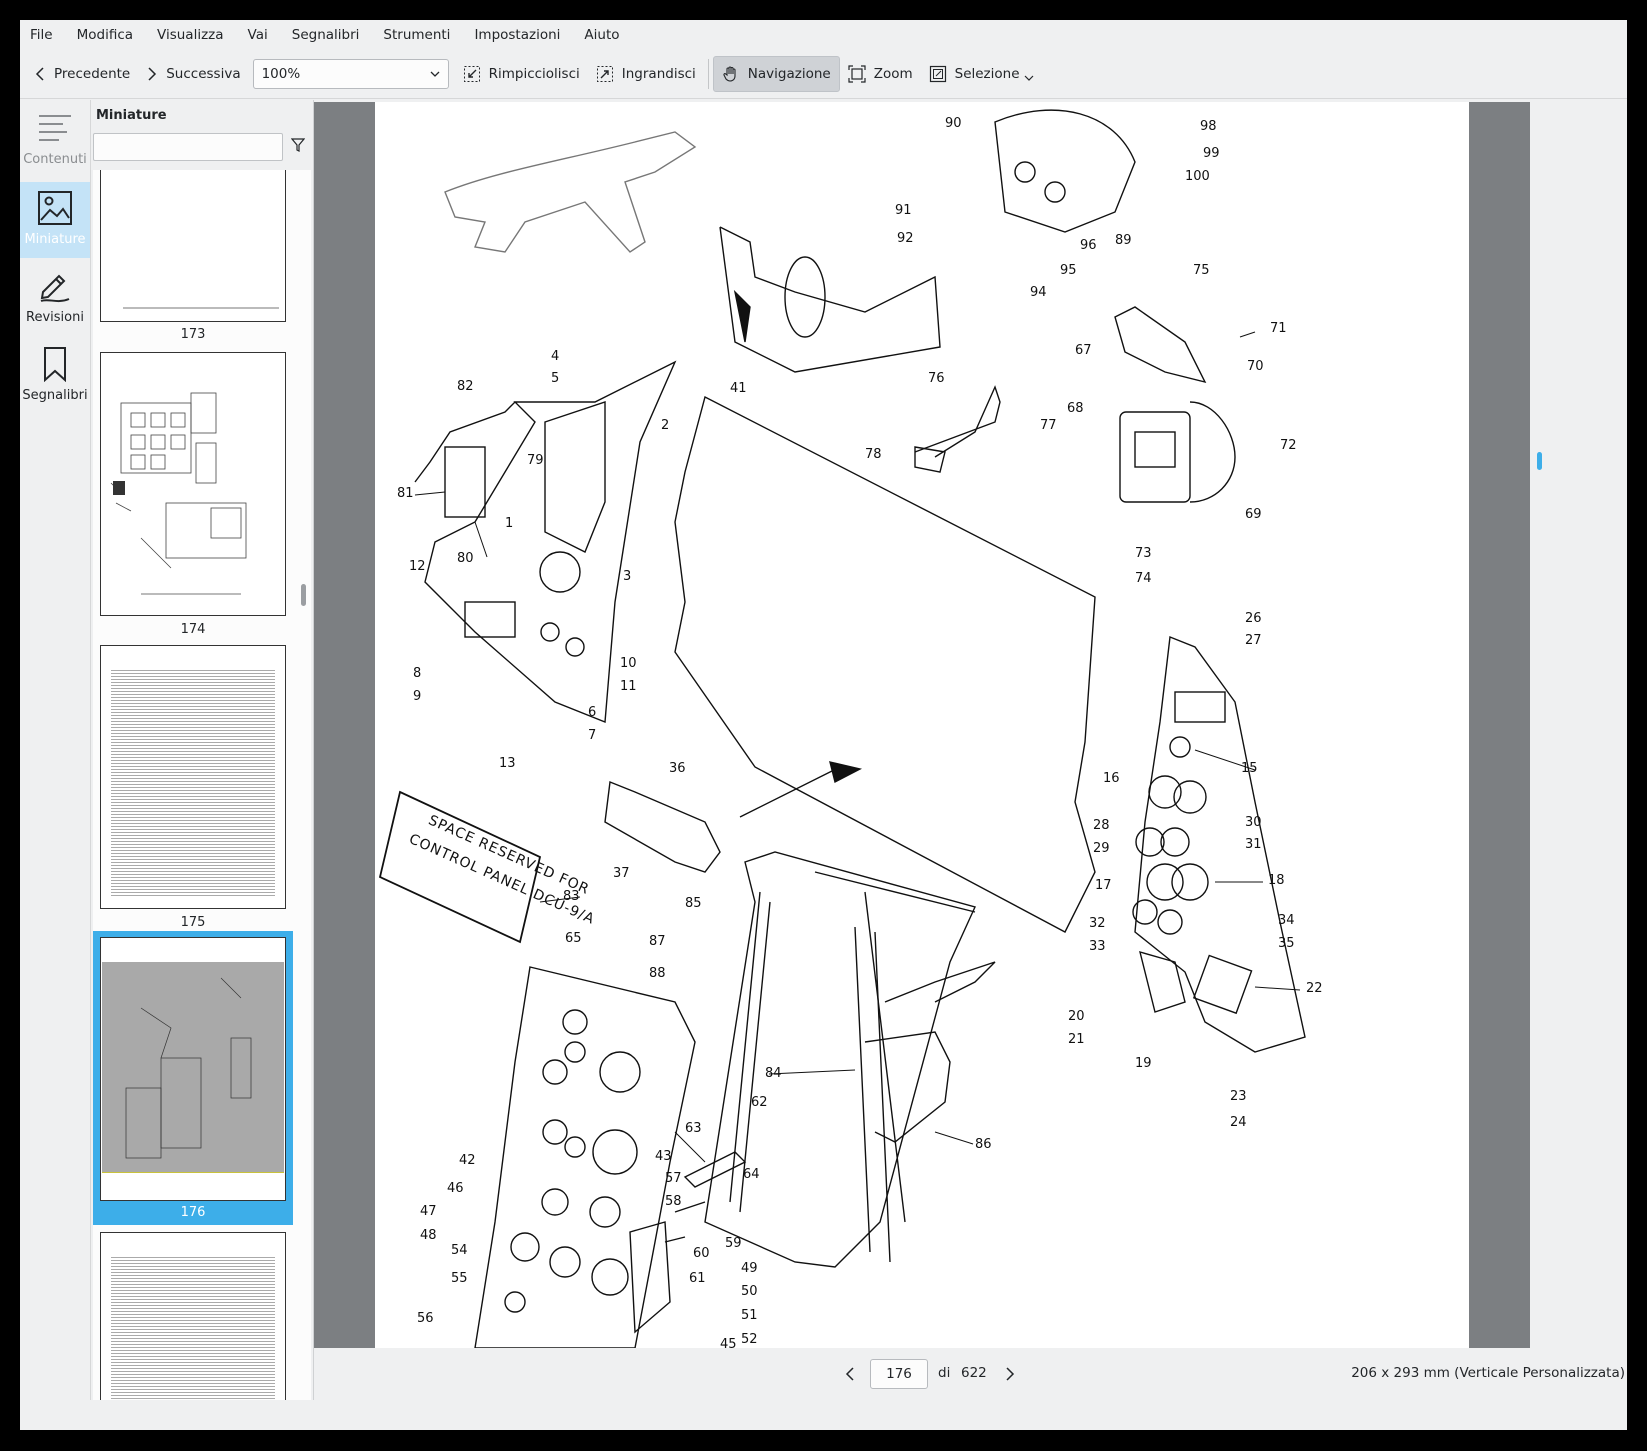 This screenshot has width=1647, height=1451. I want to click on callout-56: 56, so click(425, 1318).